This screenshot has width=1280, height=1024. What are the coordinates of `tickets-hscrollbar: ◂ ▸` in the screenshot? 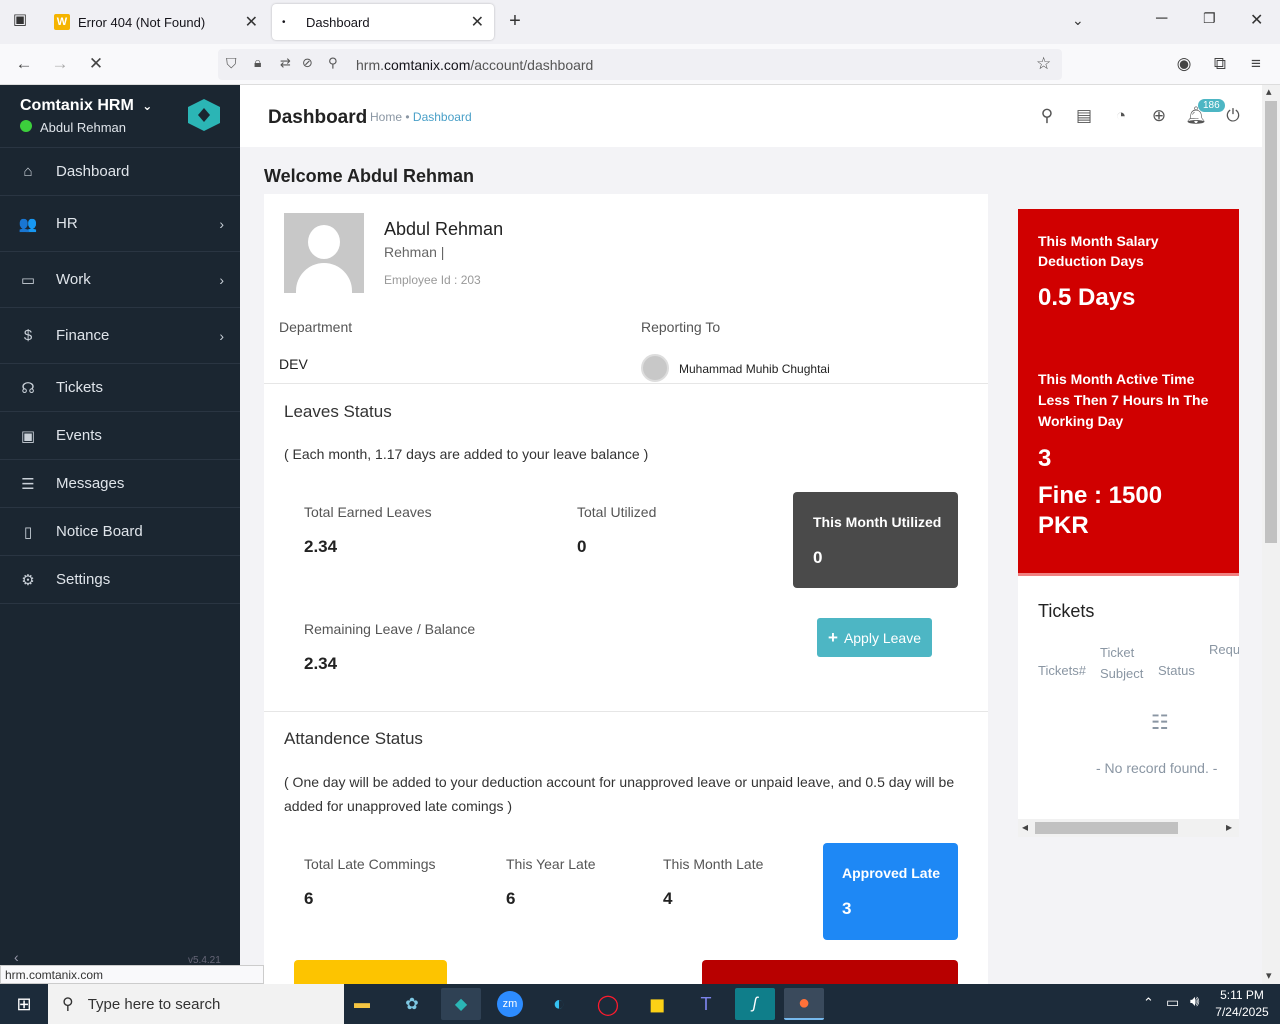 It's located at (1128, 828).